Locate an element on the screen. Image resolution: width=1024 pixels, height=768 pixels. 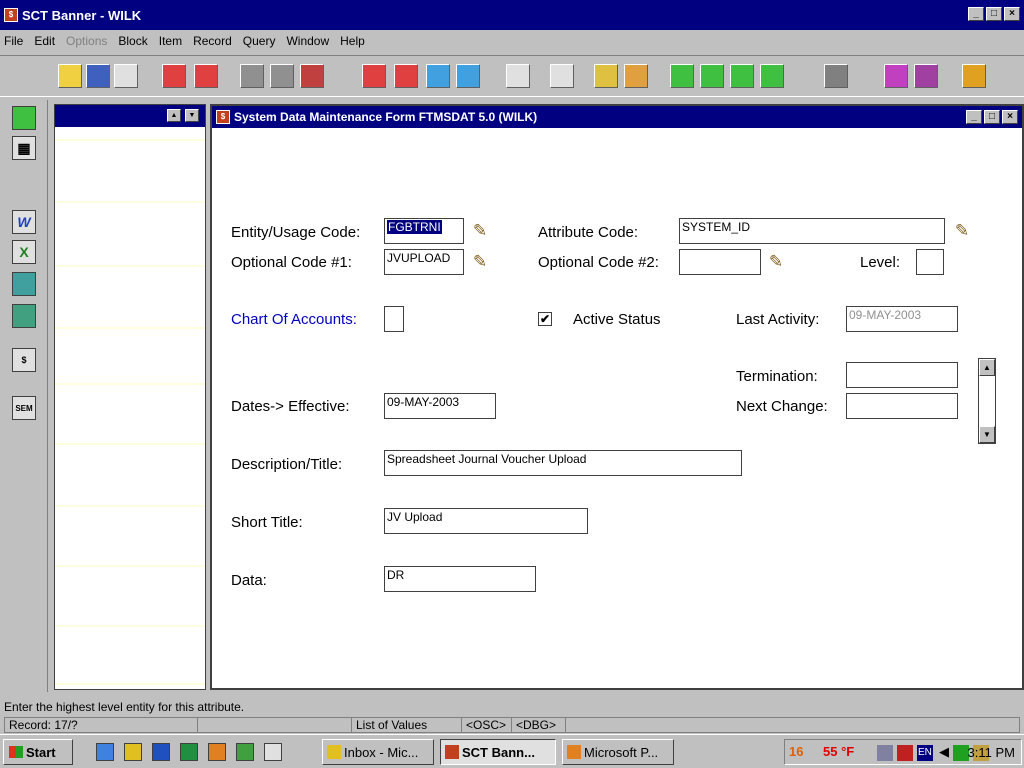
previous-block-icon is located at coordinates (174, 76).